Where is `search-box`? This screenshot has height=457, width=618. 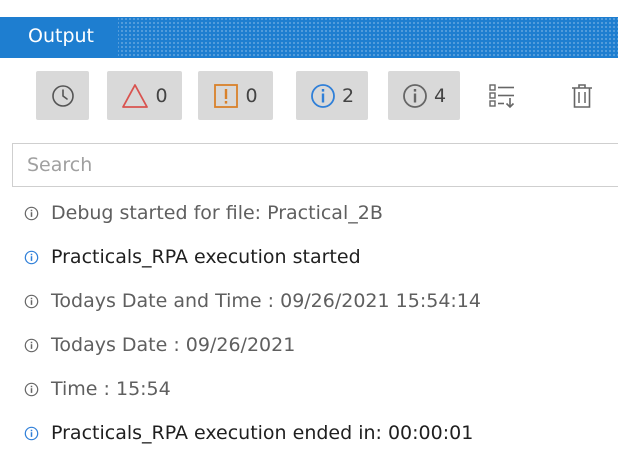
search-box is located at coordinates (315, 165).